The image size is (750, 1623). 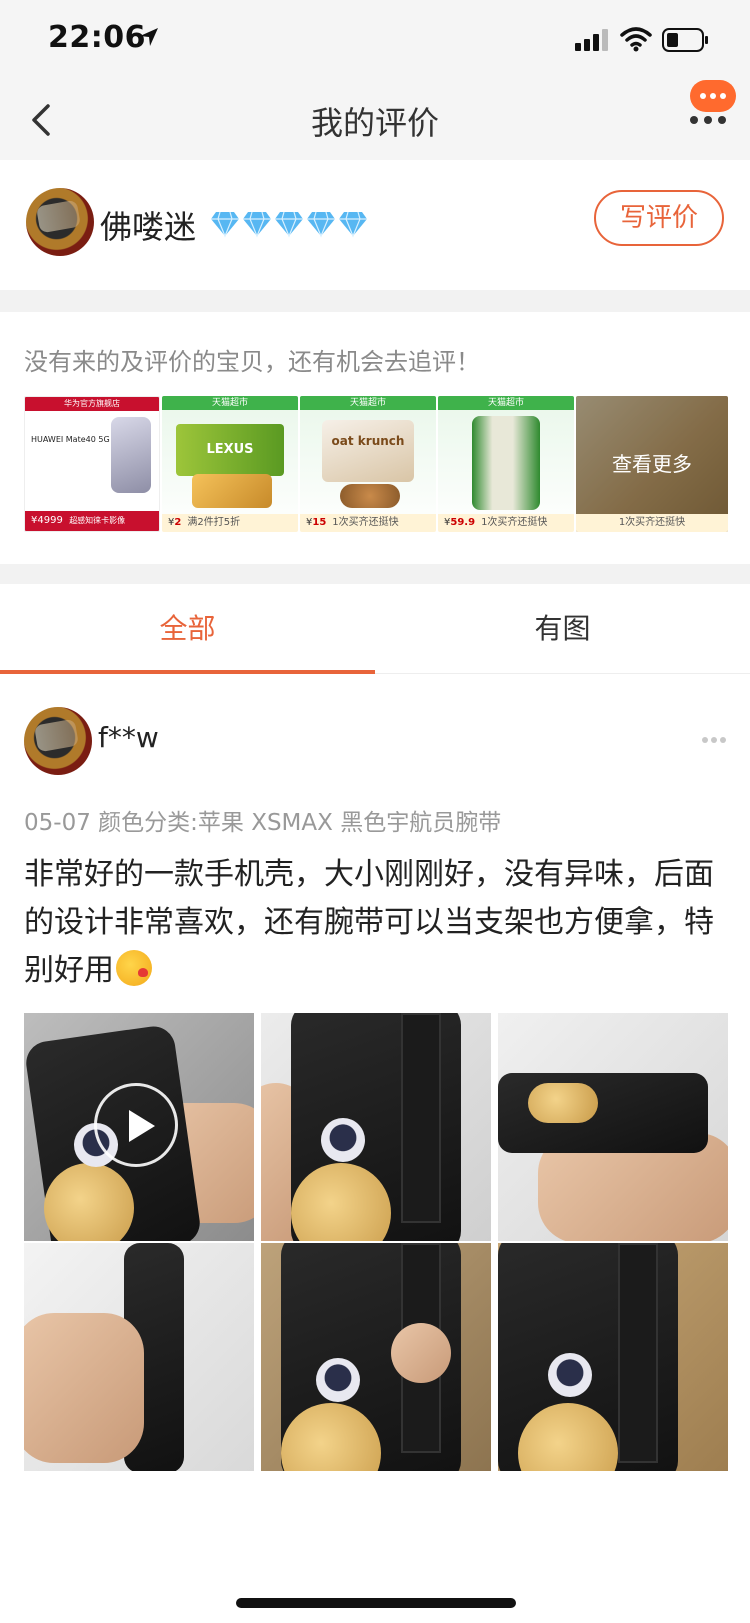 What do you see at coordinates (149, 37) in the screenshot?
I see `location-arrow-icon` at bounding box center [149, 37].